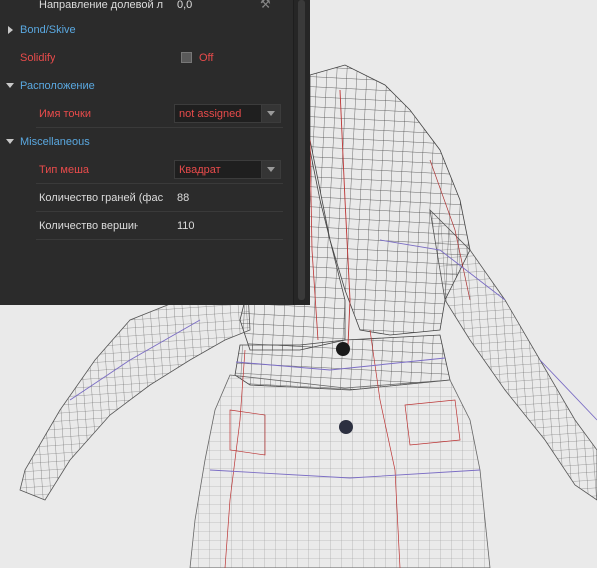 The width and height of the screenshot is (597, 568). Describe the element at coordinates (146, 170) in the screenshot. I see `mesh-type-row: Тип меша Квадрат` at that location.